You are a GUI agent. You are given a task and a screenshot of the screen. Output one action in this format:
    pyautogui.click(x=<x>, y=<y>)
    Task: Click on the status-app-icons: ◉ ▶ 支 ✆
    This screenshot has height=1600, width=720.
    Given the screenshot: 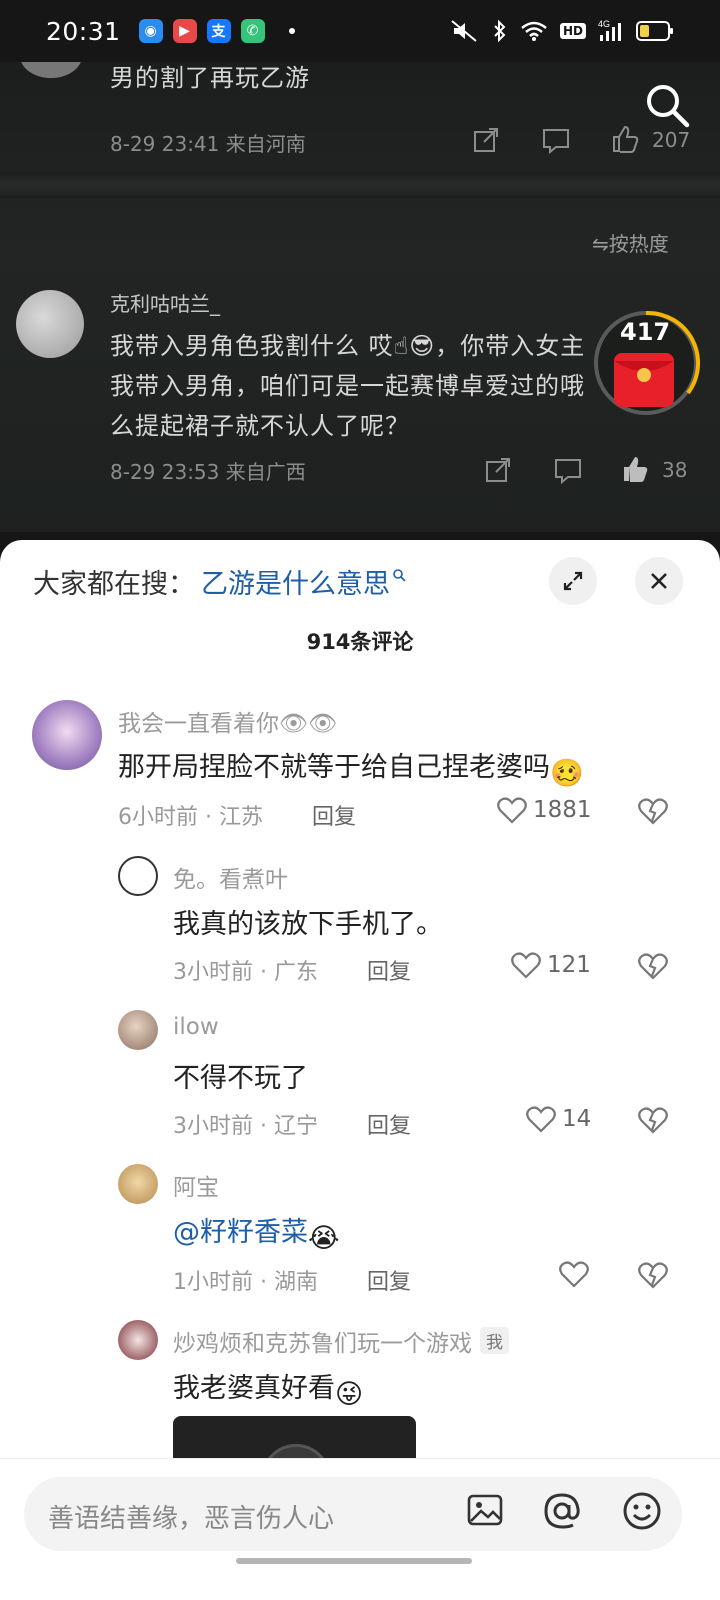 What is the action you would take?
    pyautogui.click(x=216, y=31)
    